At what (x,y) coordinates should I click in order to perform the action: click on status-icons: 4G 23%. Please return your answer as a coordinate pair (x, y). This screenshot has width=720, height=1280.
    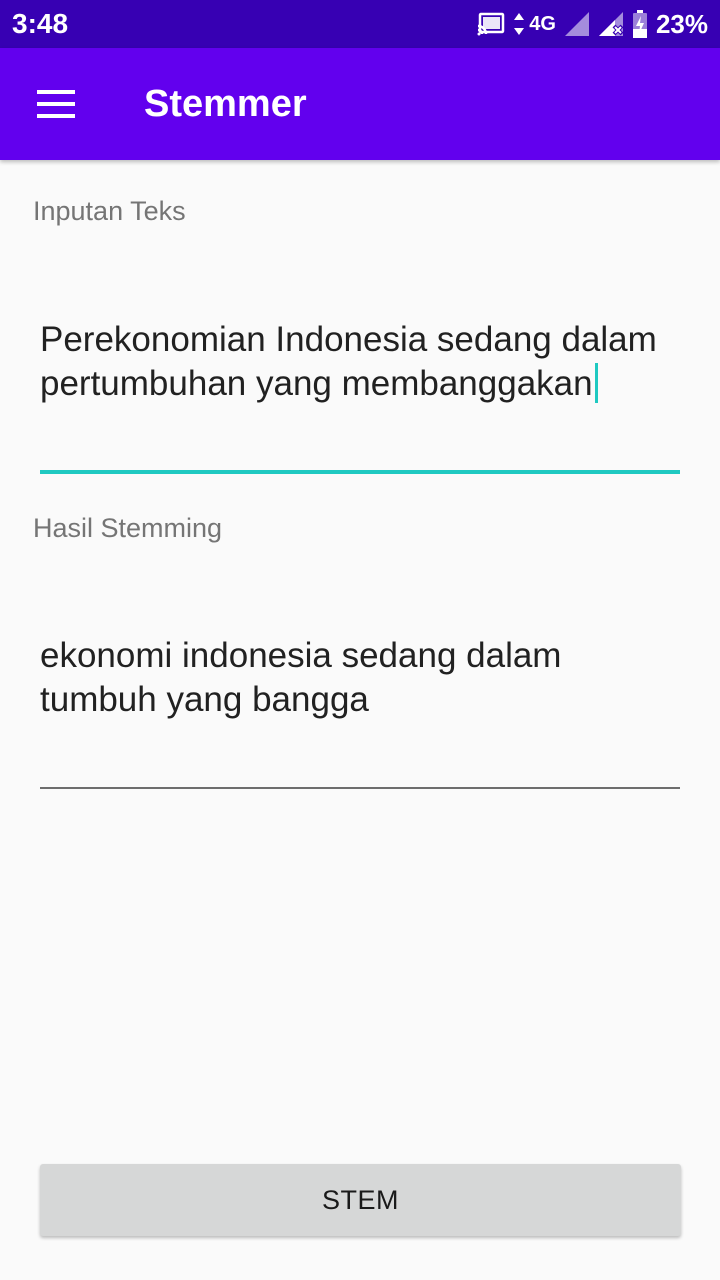
    Looking at the image, I should click on (592, 24).